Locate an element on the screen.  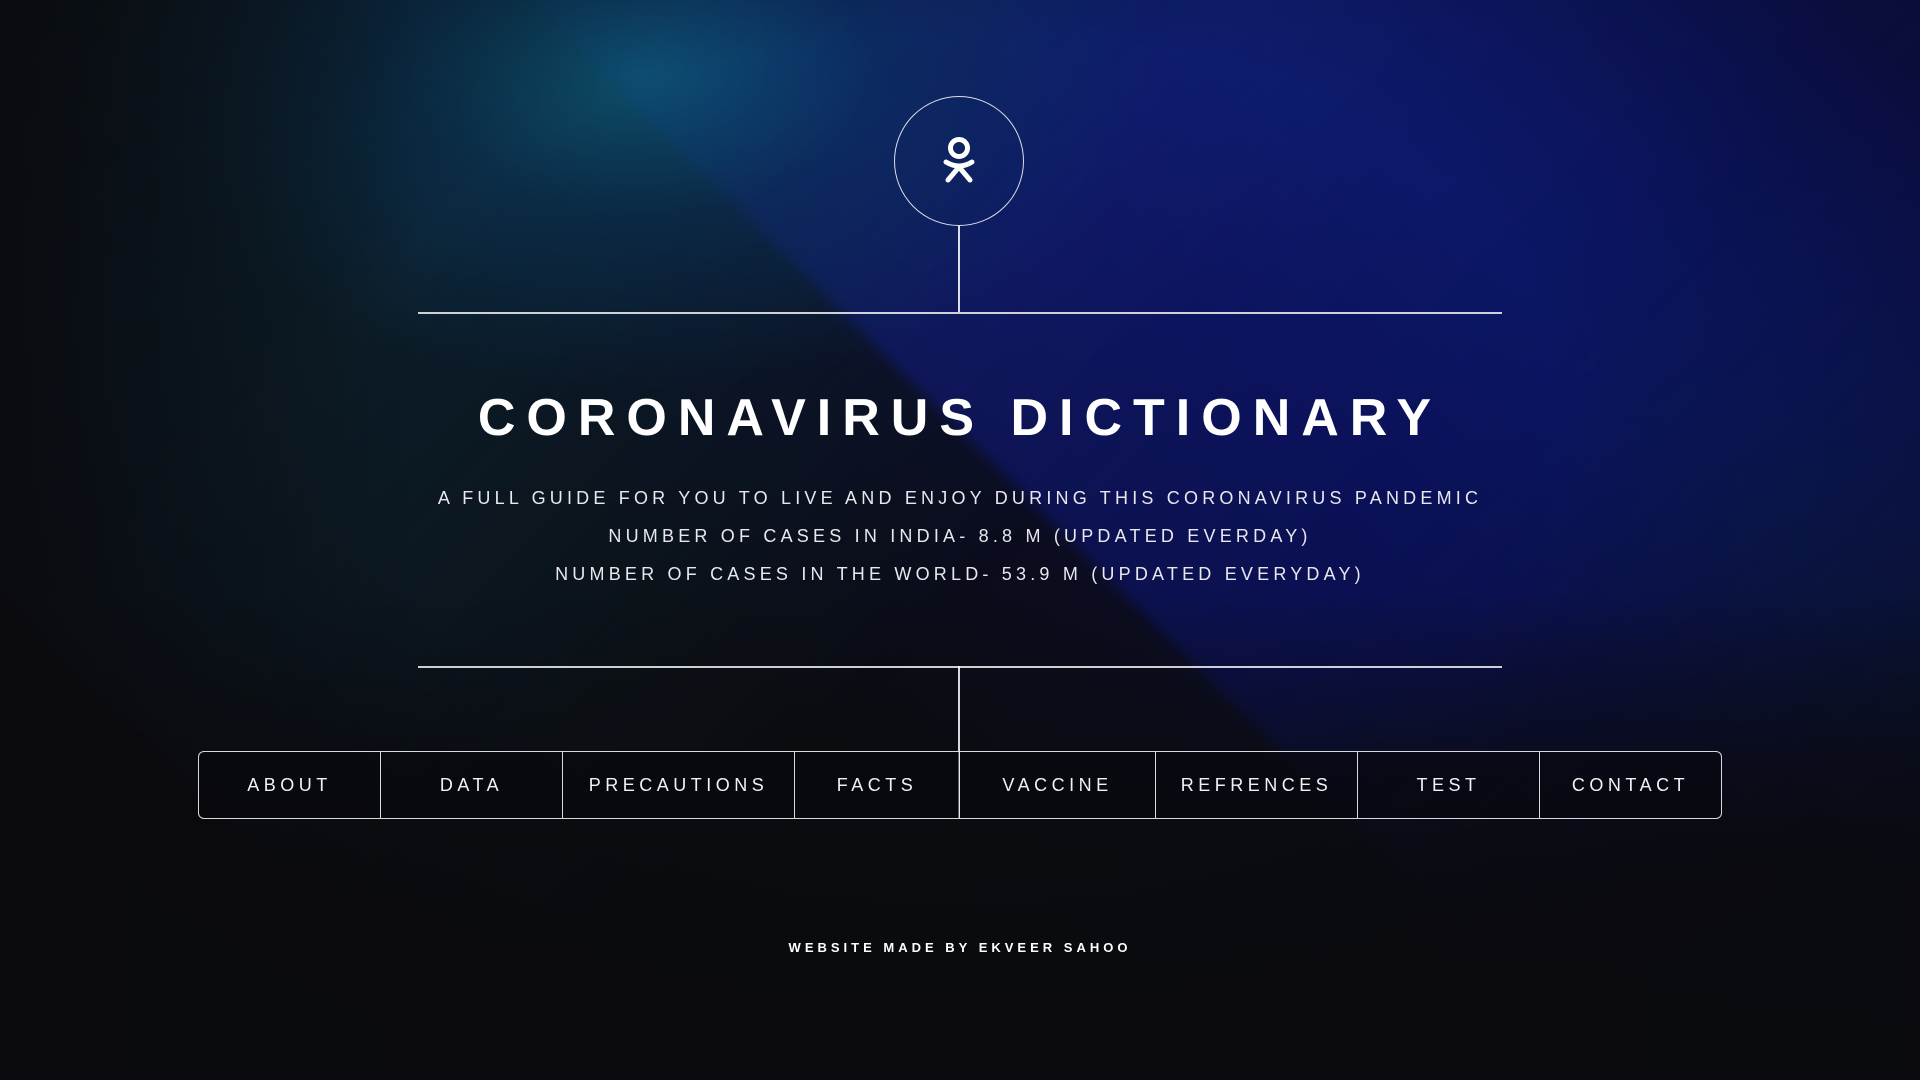
nav-item-contact: CONTACT is located at coordinates (1630, 785).